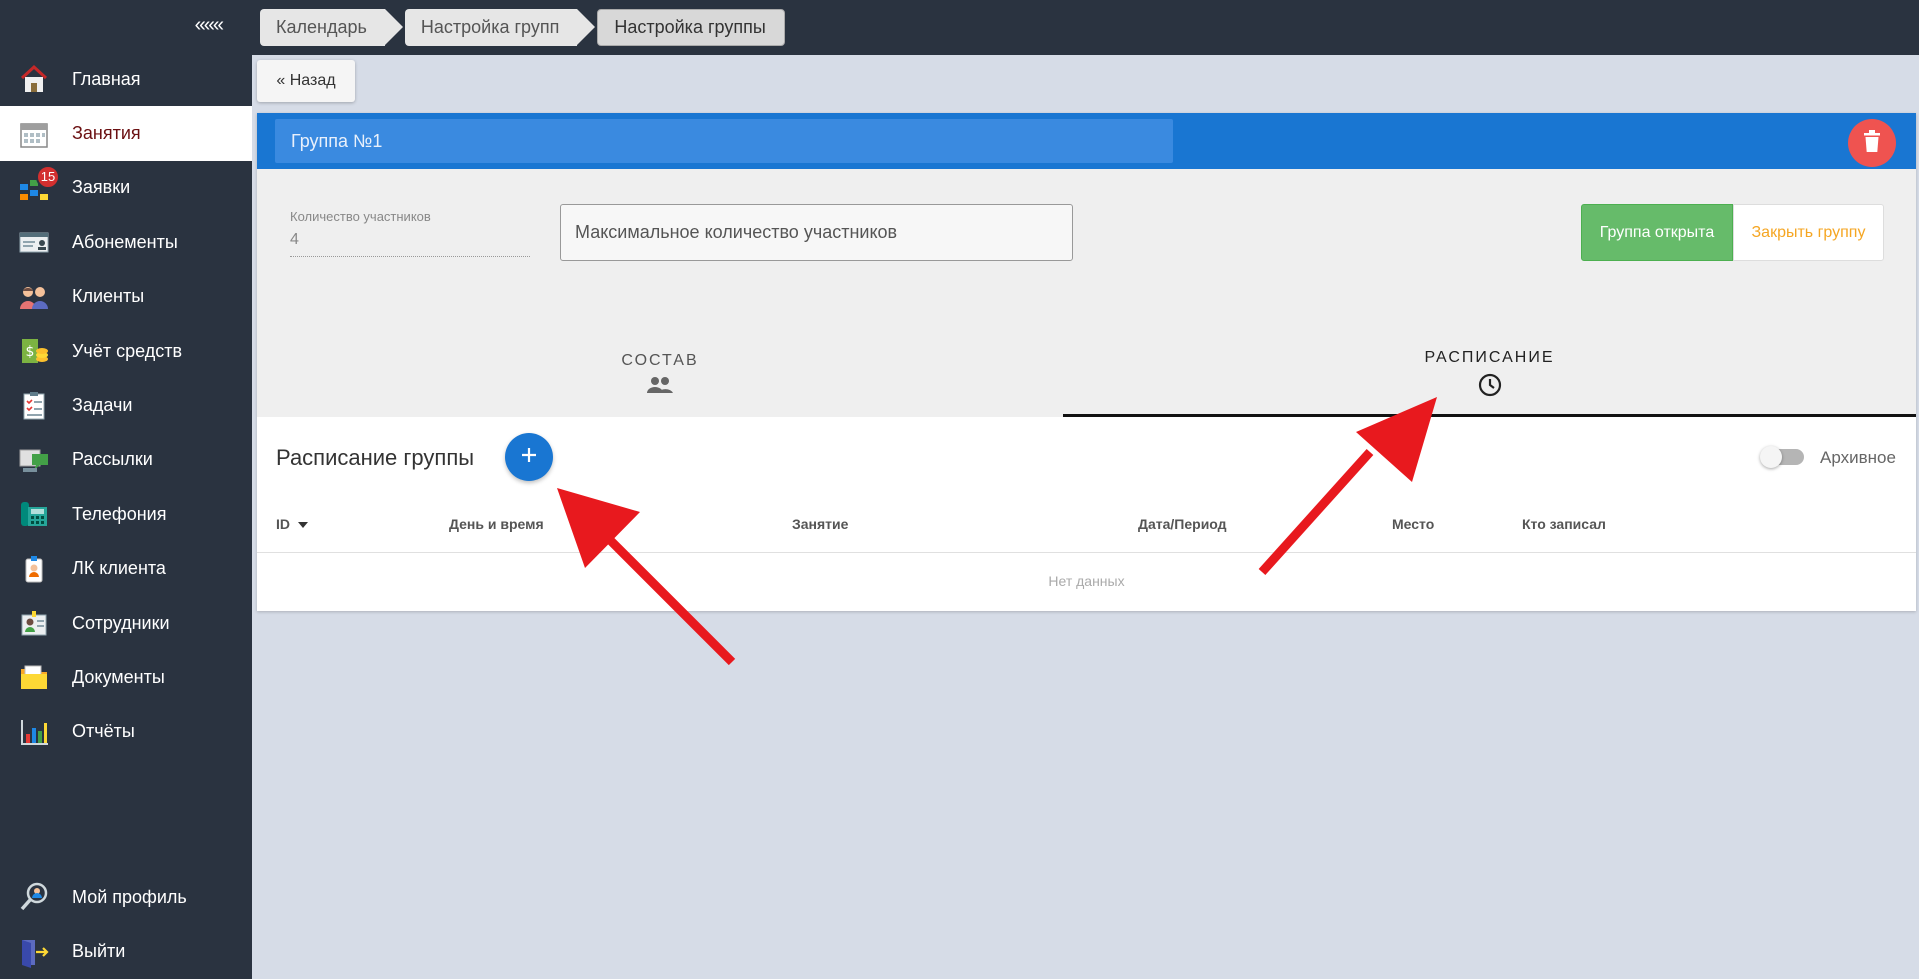 Image resolution: width=1919 pixels, height=979 pixels. What do you see at coordinates (1657, 232) in the screenshot?
I see `group-open-button: Группа открыта` at bounding box center [1657, 232].